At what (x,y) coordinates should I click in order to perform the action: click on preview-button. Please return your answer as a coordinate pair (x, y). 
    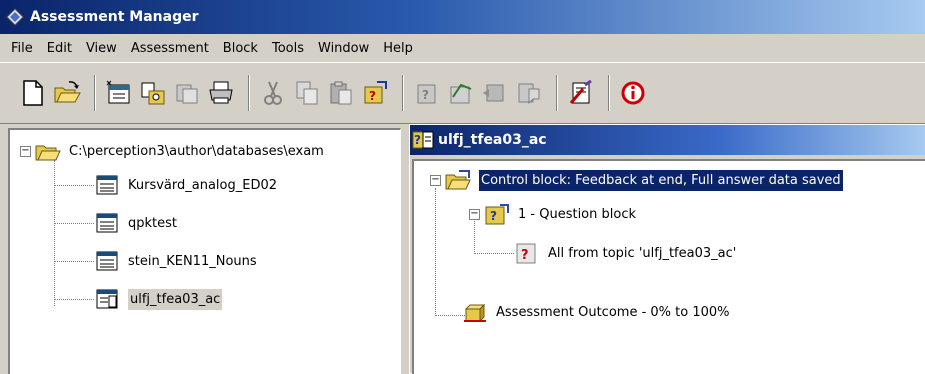
    Looking at the image, I should click on (187, 93).